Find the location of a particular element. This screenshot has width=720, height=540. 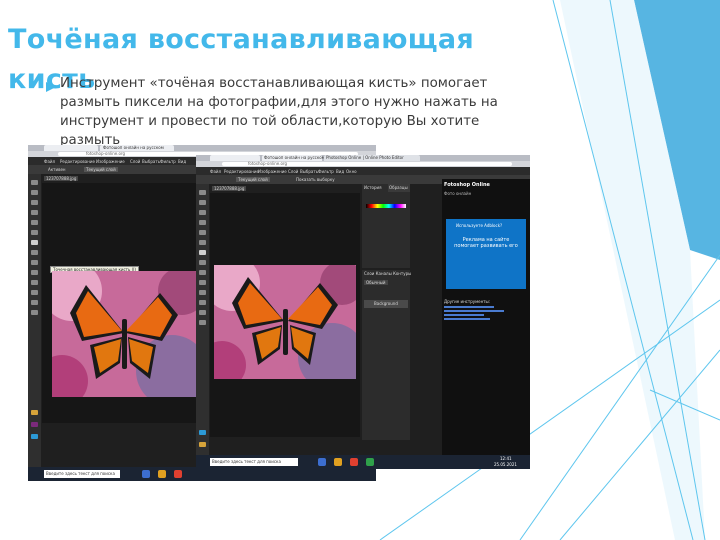

taskbar-clock-time: 12:41 is located at coordinates (506, 458).